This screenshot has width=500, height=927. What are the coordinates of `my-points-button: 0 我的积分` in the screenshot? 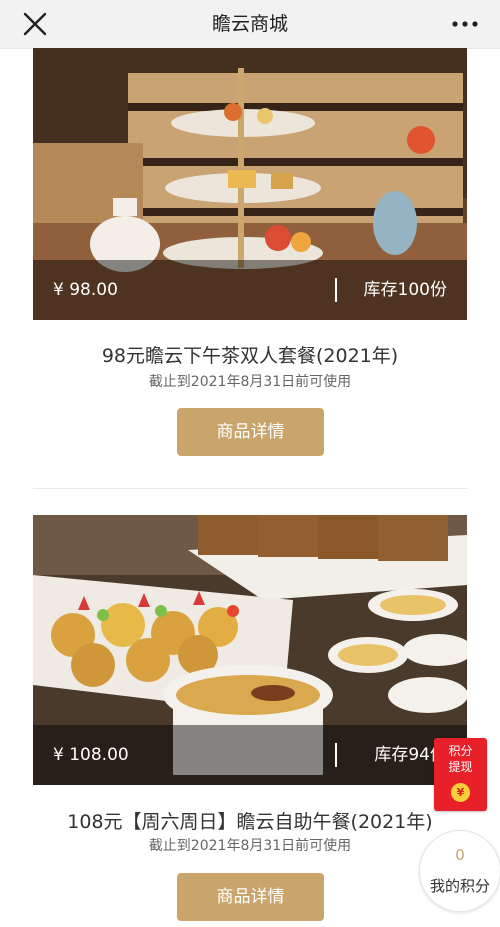 It's located at (459, 871).